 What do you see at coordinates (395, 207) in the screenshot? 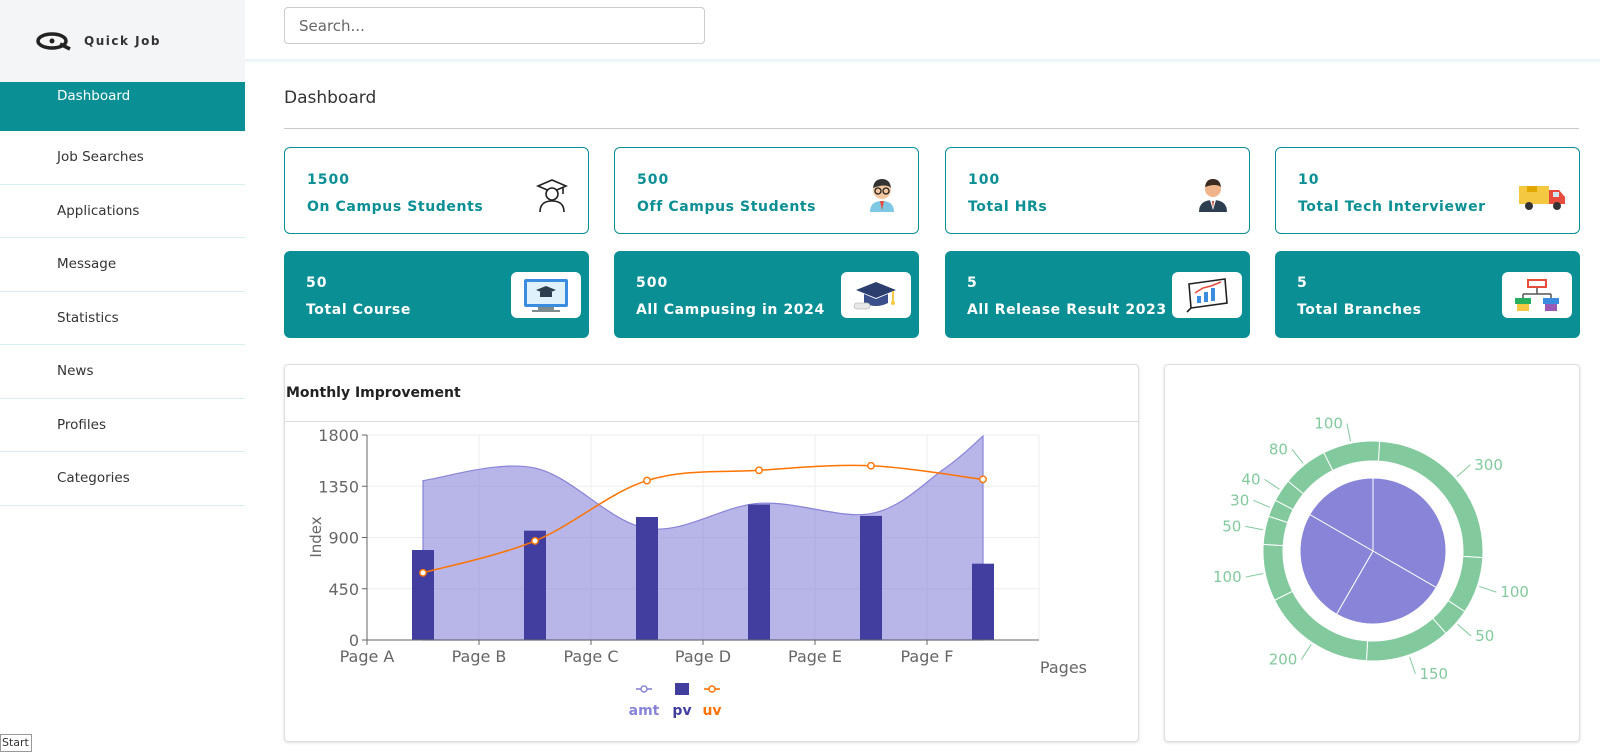
I see `stat-label: On Campus Students` at bounding box center [395, 207].